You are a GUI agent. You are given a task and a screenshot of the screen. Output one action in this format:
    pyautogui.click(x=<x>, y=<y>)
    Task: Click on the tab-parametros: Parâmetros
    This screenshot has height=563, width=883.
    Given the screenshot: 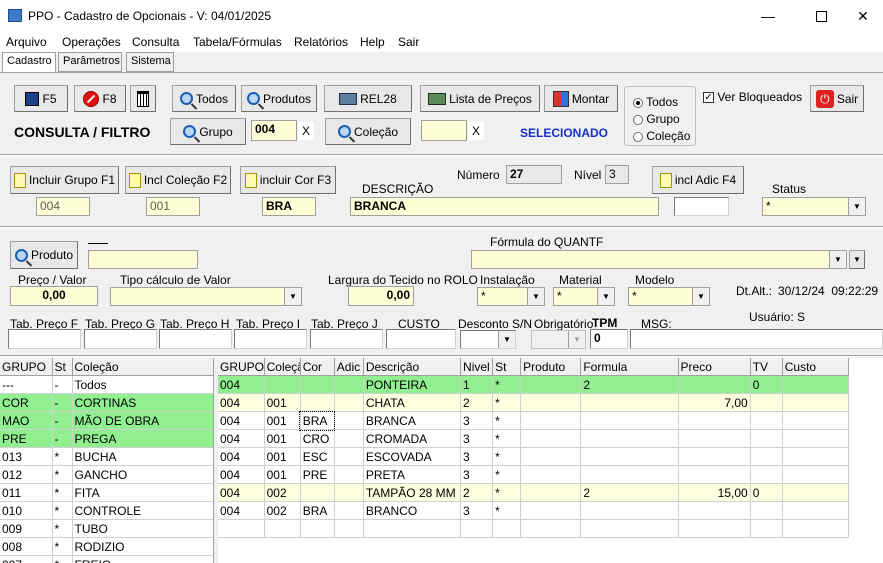 What is the action you would take?
    pyautogui.click(x=90, y=62)
    